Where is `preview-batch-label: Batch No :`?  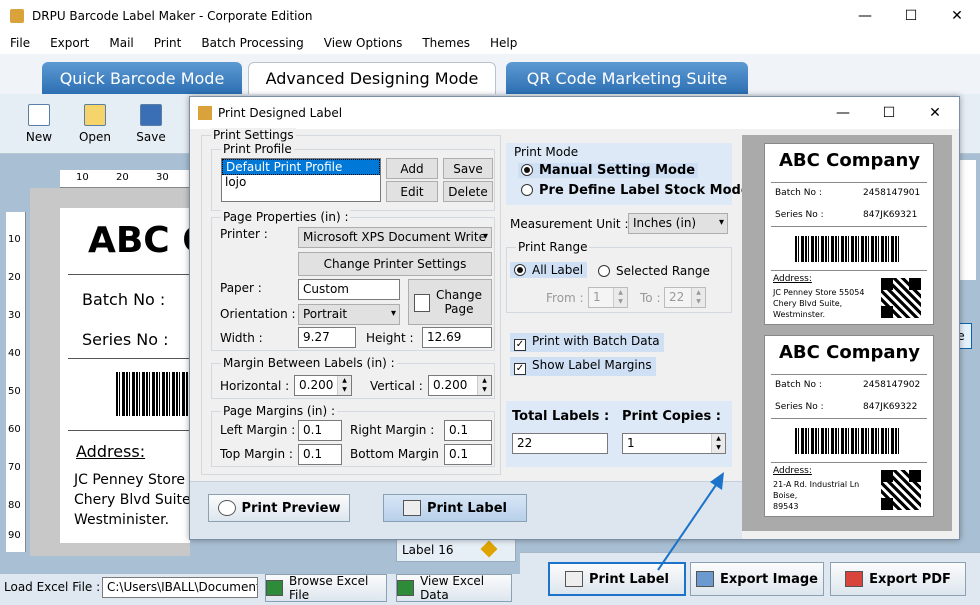
preview-batch-label: Batch No : is located at coordinates (798, 193).